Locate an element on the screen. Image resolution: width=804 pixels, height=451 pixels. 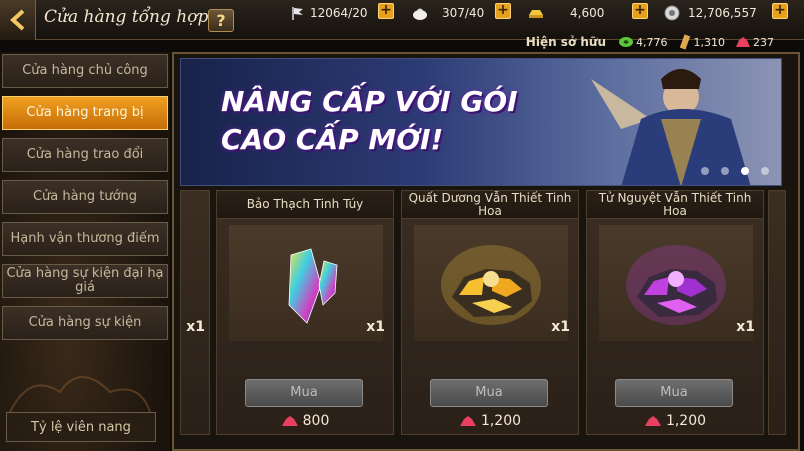
banner-headline-1: NÂNG CẤP VỚI GÓI is located at coordinates (369, 101).